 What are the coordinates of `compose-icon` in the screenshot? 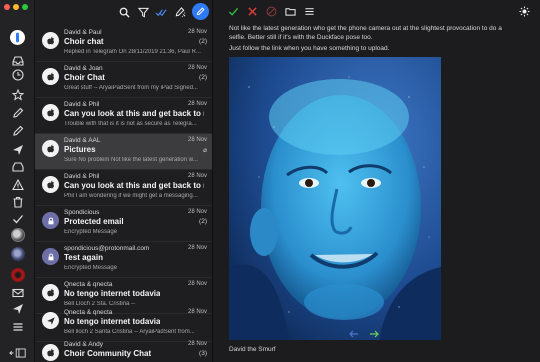 It's located at (200, 11).